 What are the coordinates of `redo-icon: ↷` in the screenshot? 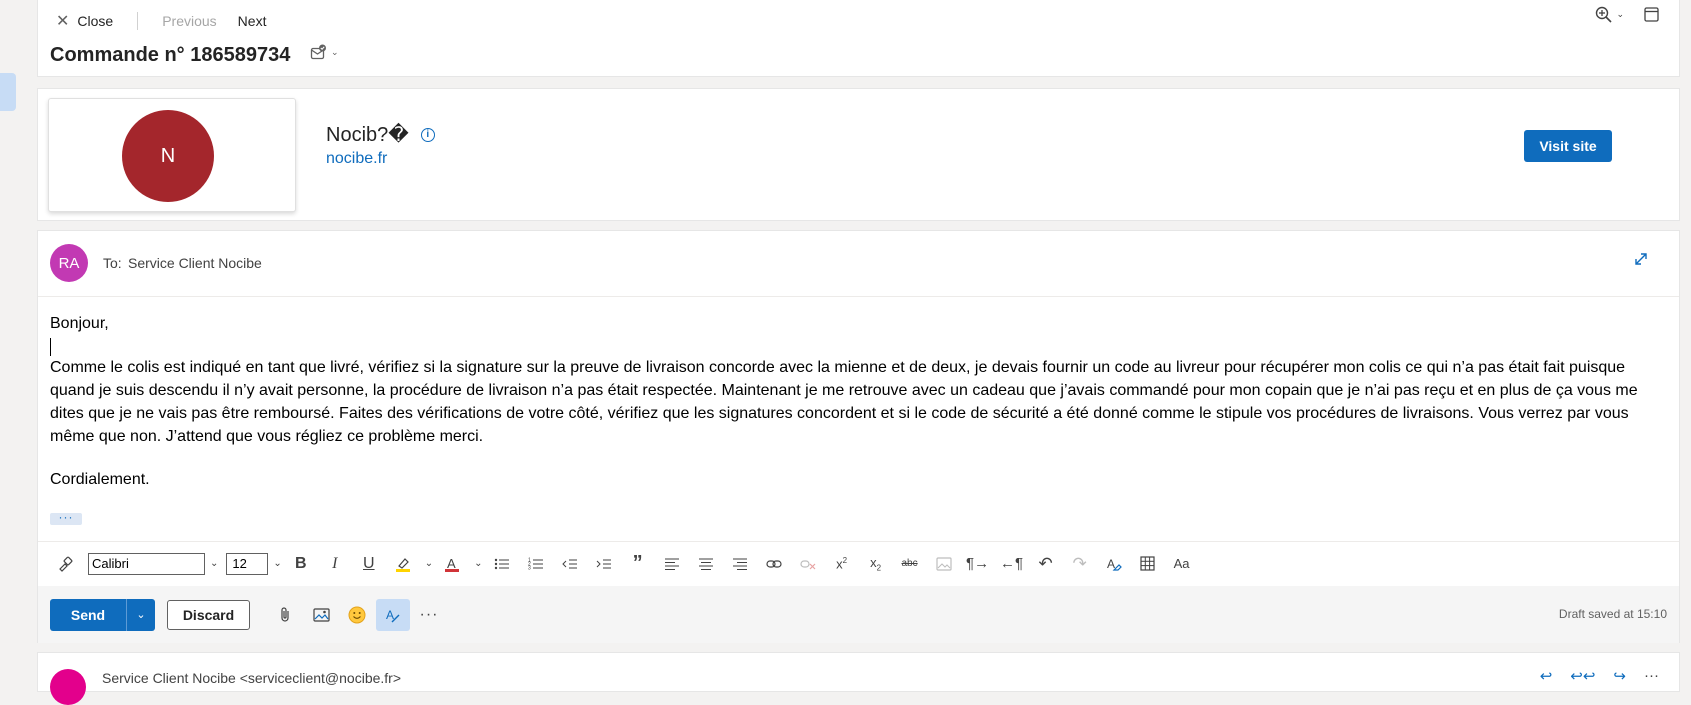 It's located at (1079, 563).